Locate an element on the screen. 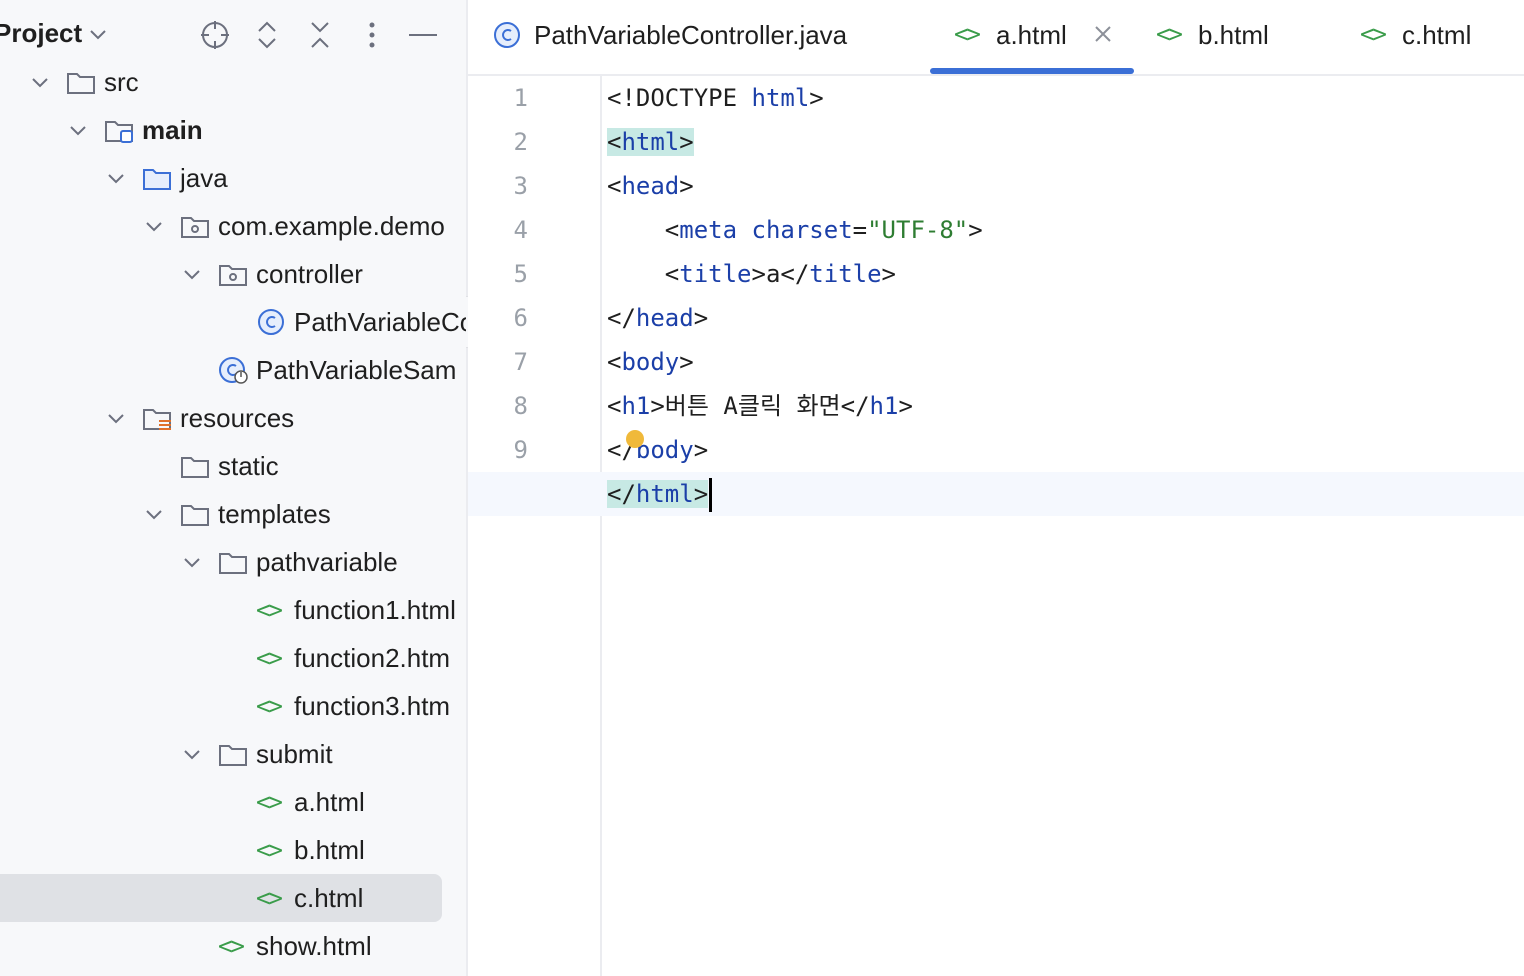 The image size is (1524, 976). line-number: 2 is located at coordinates (520, 142).